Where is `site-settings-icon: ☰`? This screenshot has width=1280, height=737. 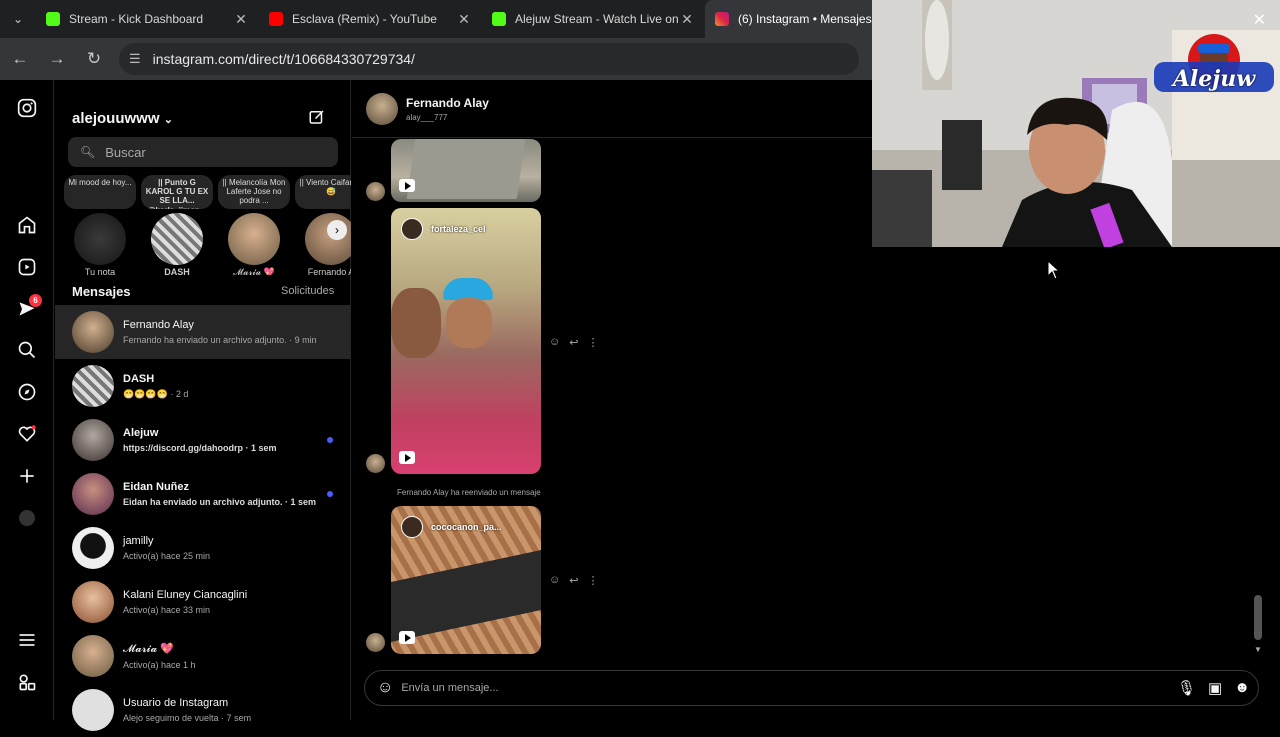 site-settings-icon: ☰ is located at coordinates (135, 59).